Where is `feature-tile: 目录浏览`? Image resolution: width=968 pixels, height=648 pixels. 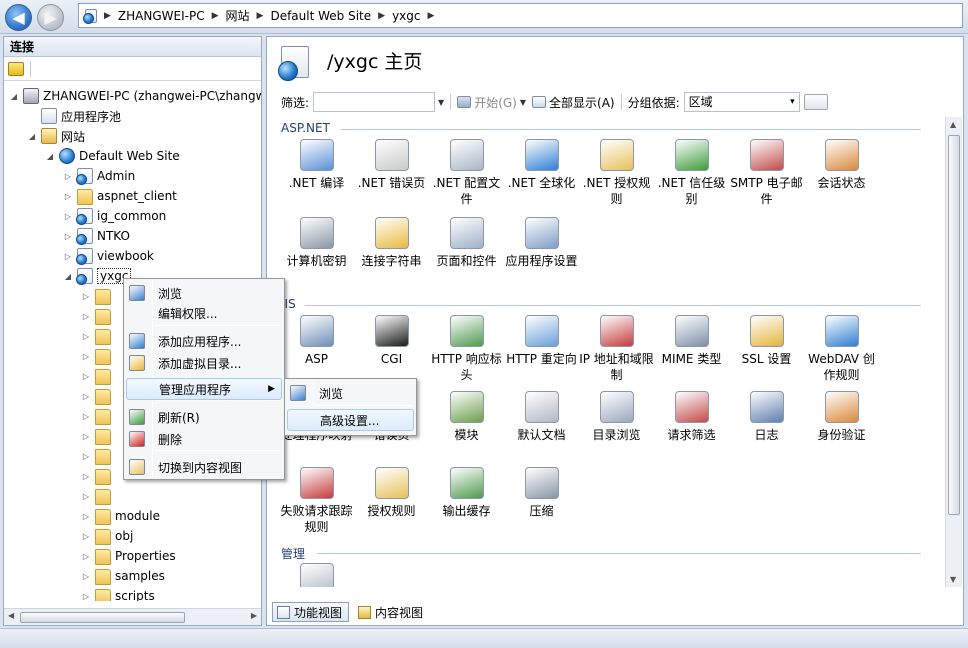
feature-tile: 目录浏览 is located at coordinates (616, 426).